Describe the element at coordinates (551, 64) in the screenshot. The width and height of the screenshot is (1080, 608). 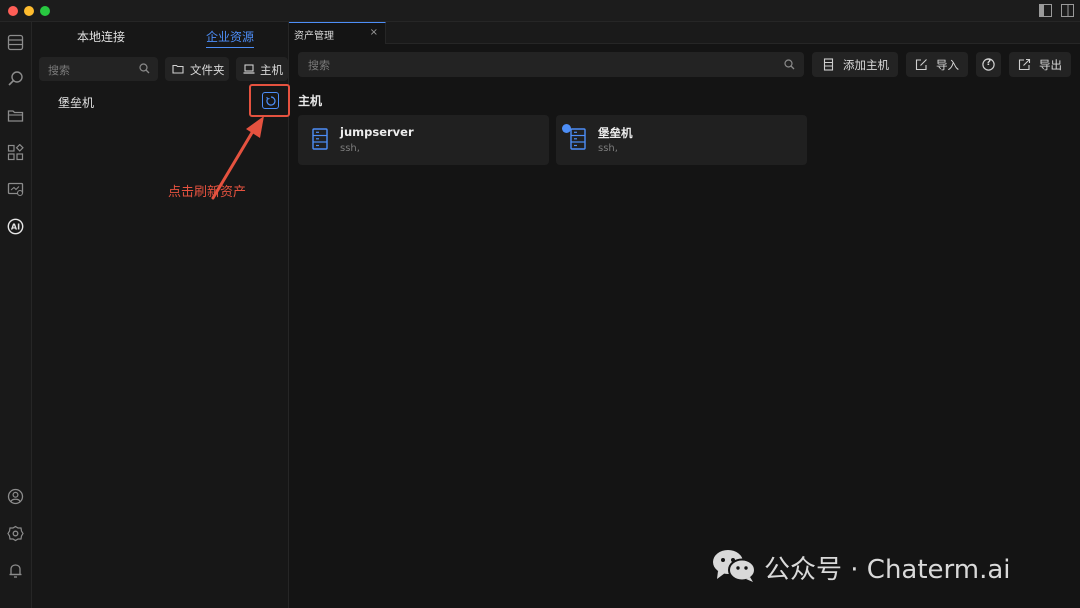
I see `asset-search-input: 搜索` at that location.